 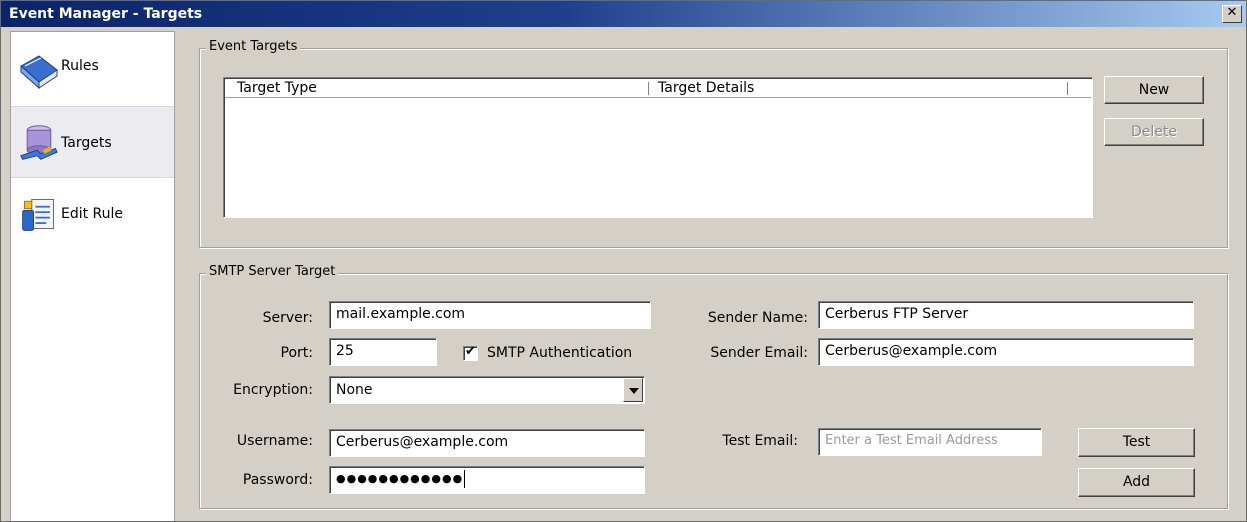 What do you see at coordinates (487, 390) in the screenshot?
I see `encryption-dropdown: None` at bounding box center [487, 390].